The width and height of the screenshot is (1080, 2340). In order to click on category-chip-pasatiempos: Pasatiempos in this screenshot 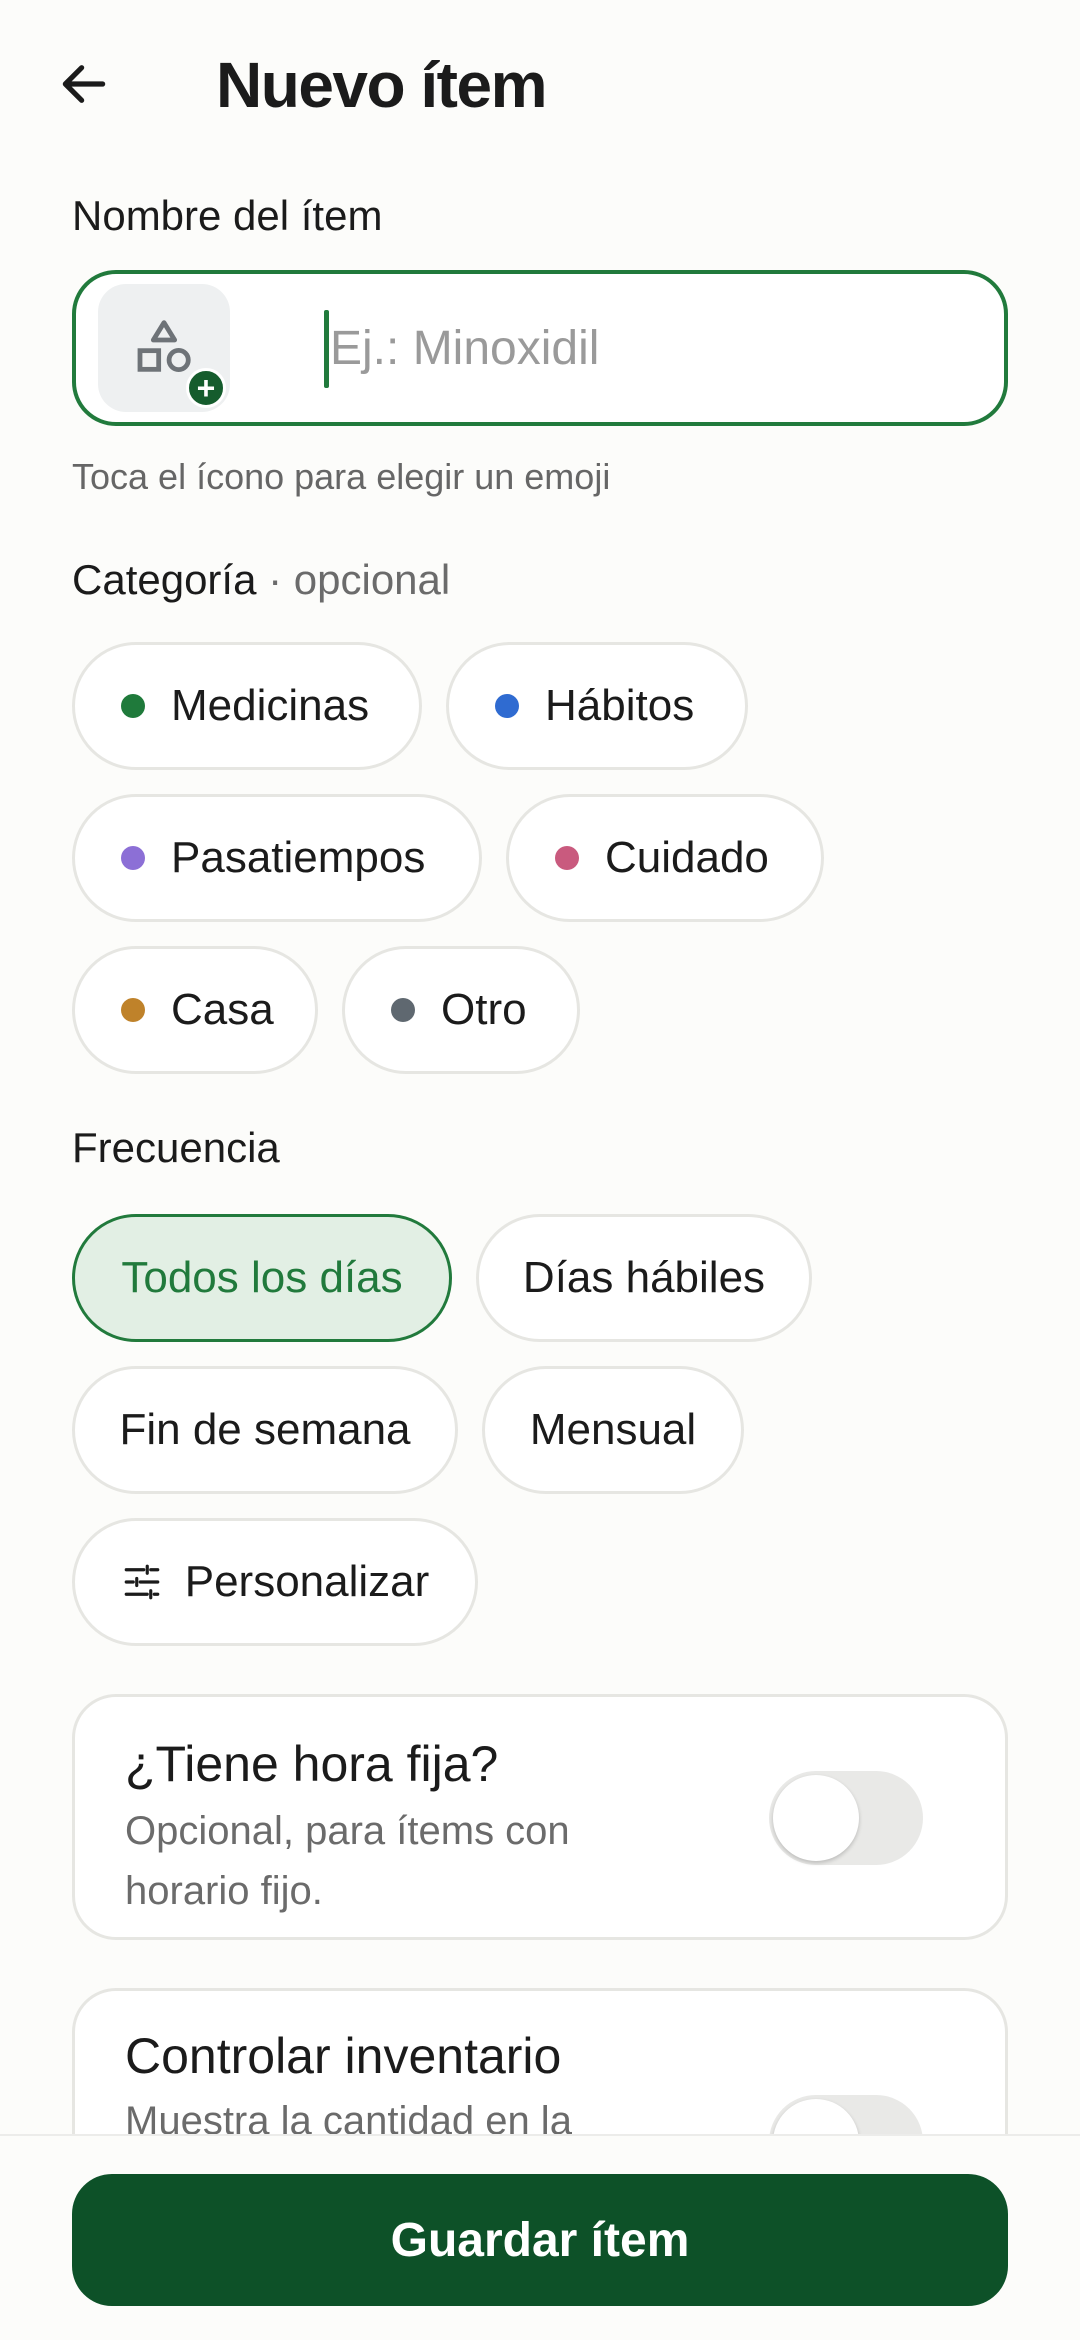, I will do `click(277, 858)`.